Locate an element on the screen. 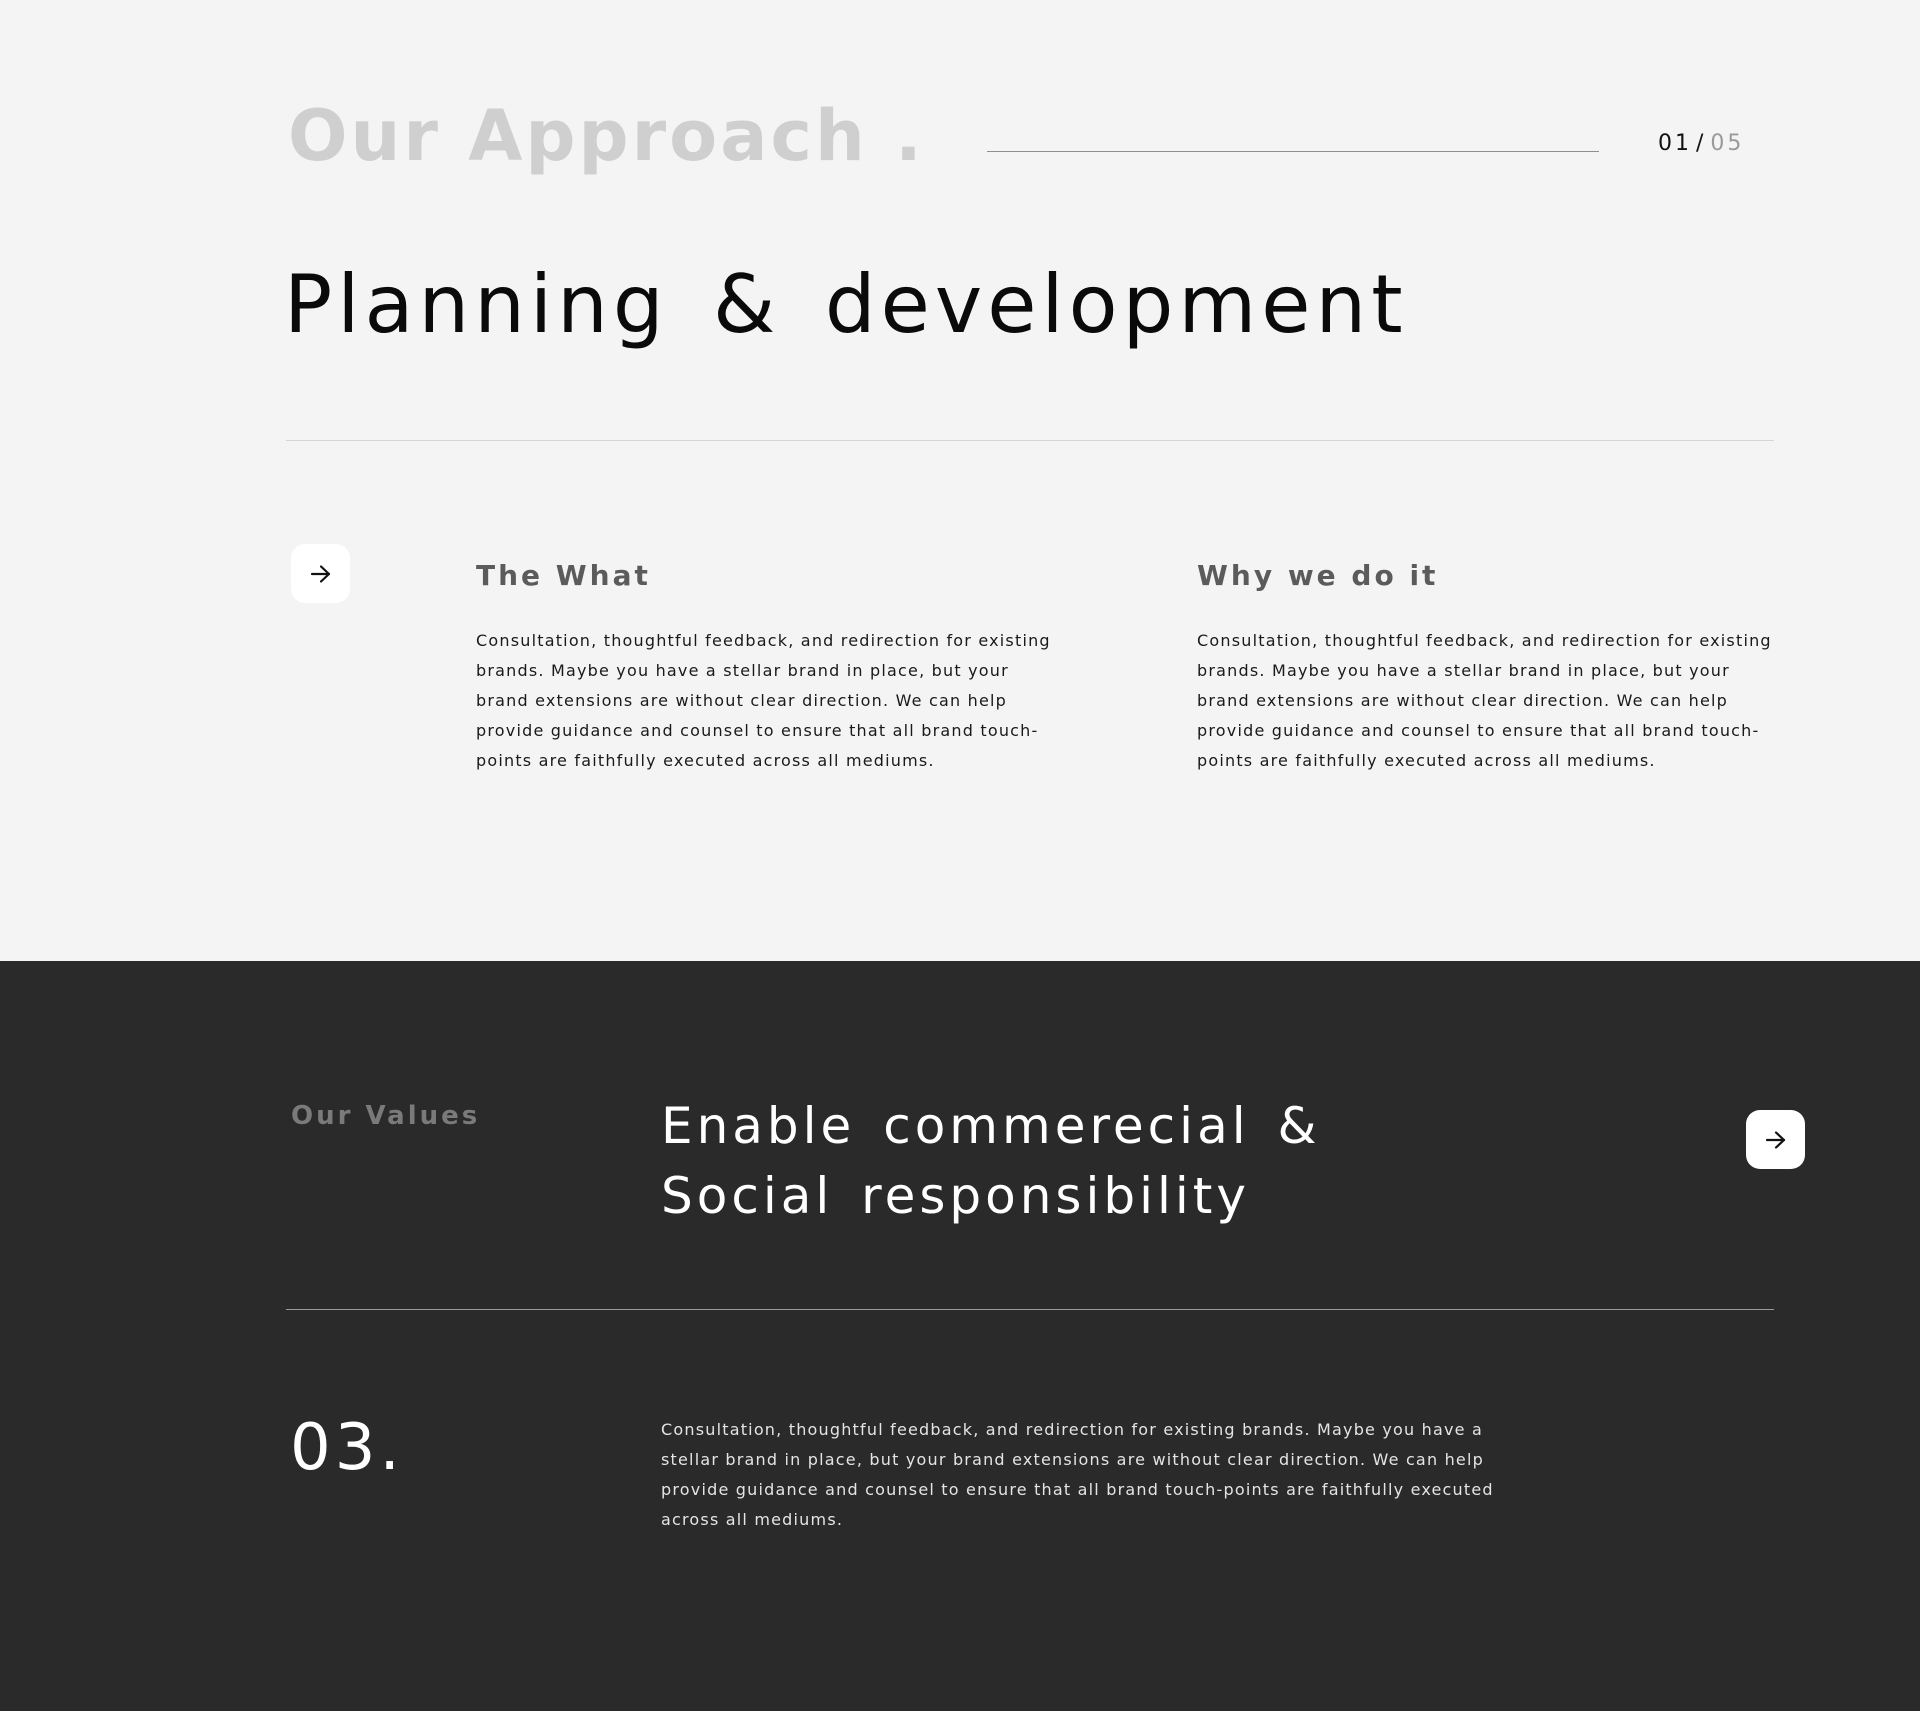 The image size is (1920, 1711). values-number: 03. is located at coordinates (347, 1448).